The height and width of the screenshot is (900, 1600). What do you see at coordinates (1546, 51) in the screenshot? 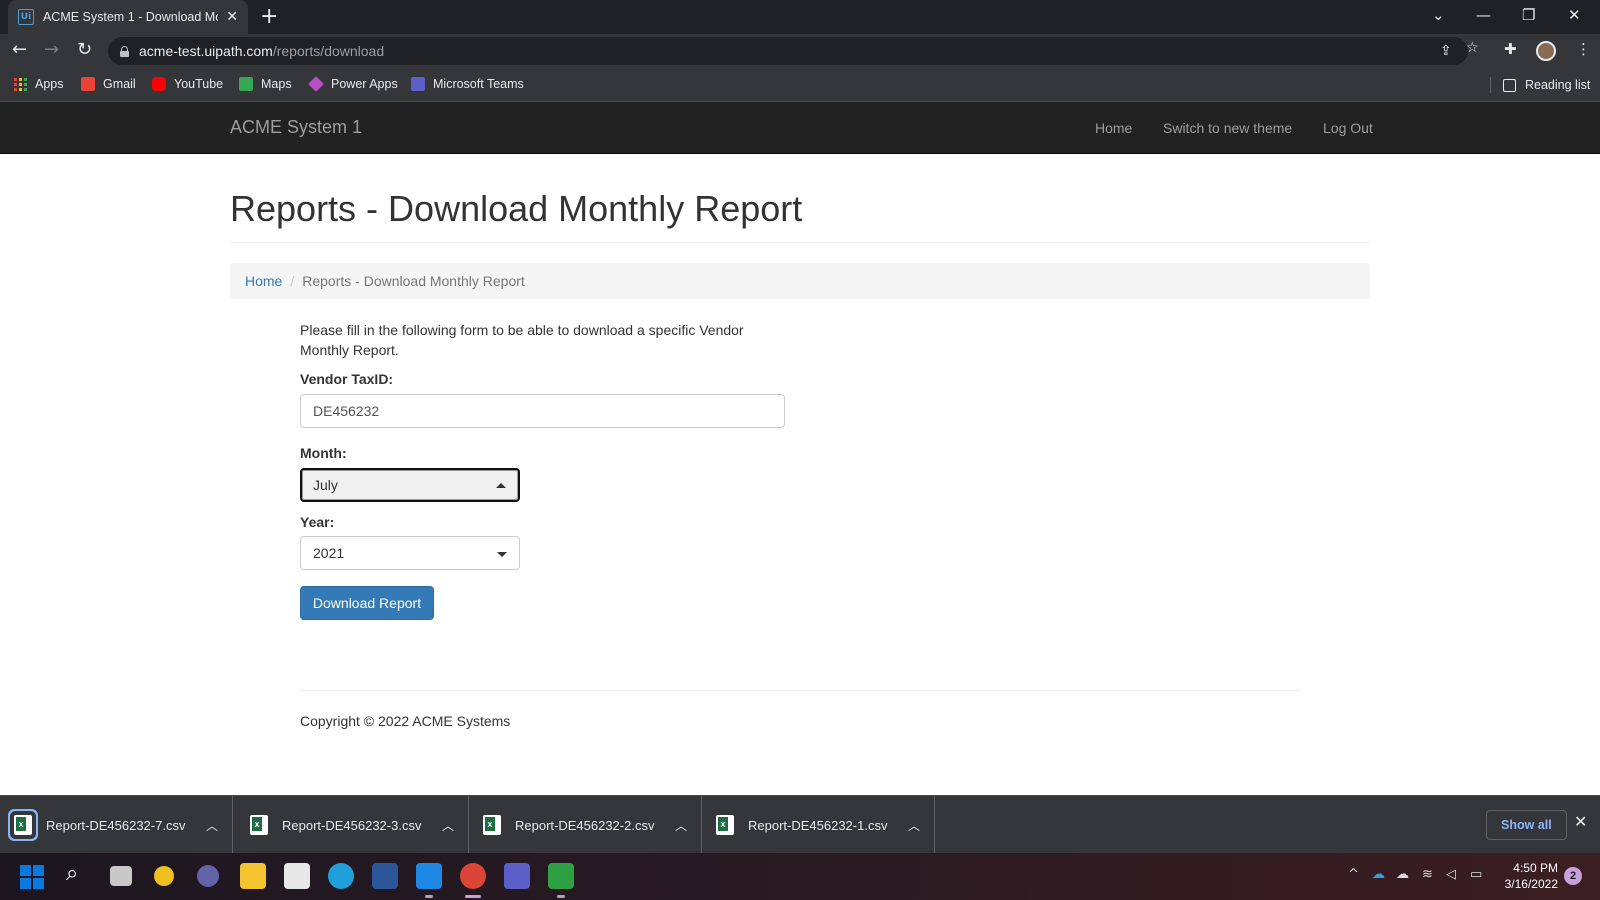
I see `profile-avatar` at bounding box center [1546, 51].